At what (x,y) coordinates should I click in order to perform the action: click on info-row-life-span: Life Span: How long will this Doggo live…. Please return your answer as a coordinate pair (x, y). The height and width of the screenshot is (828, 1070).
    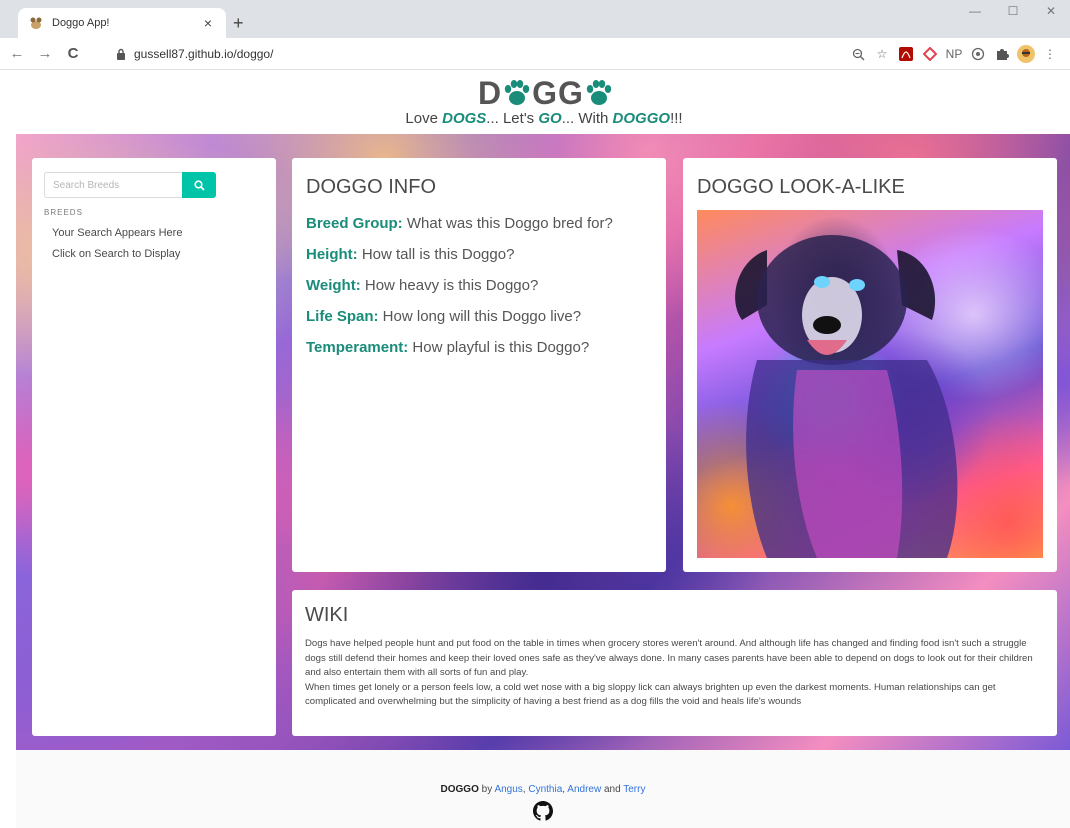
    Looking at the image, I should click on (479, 316).